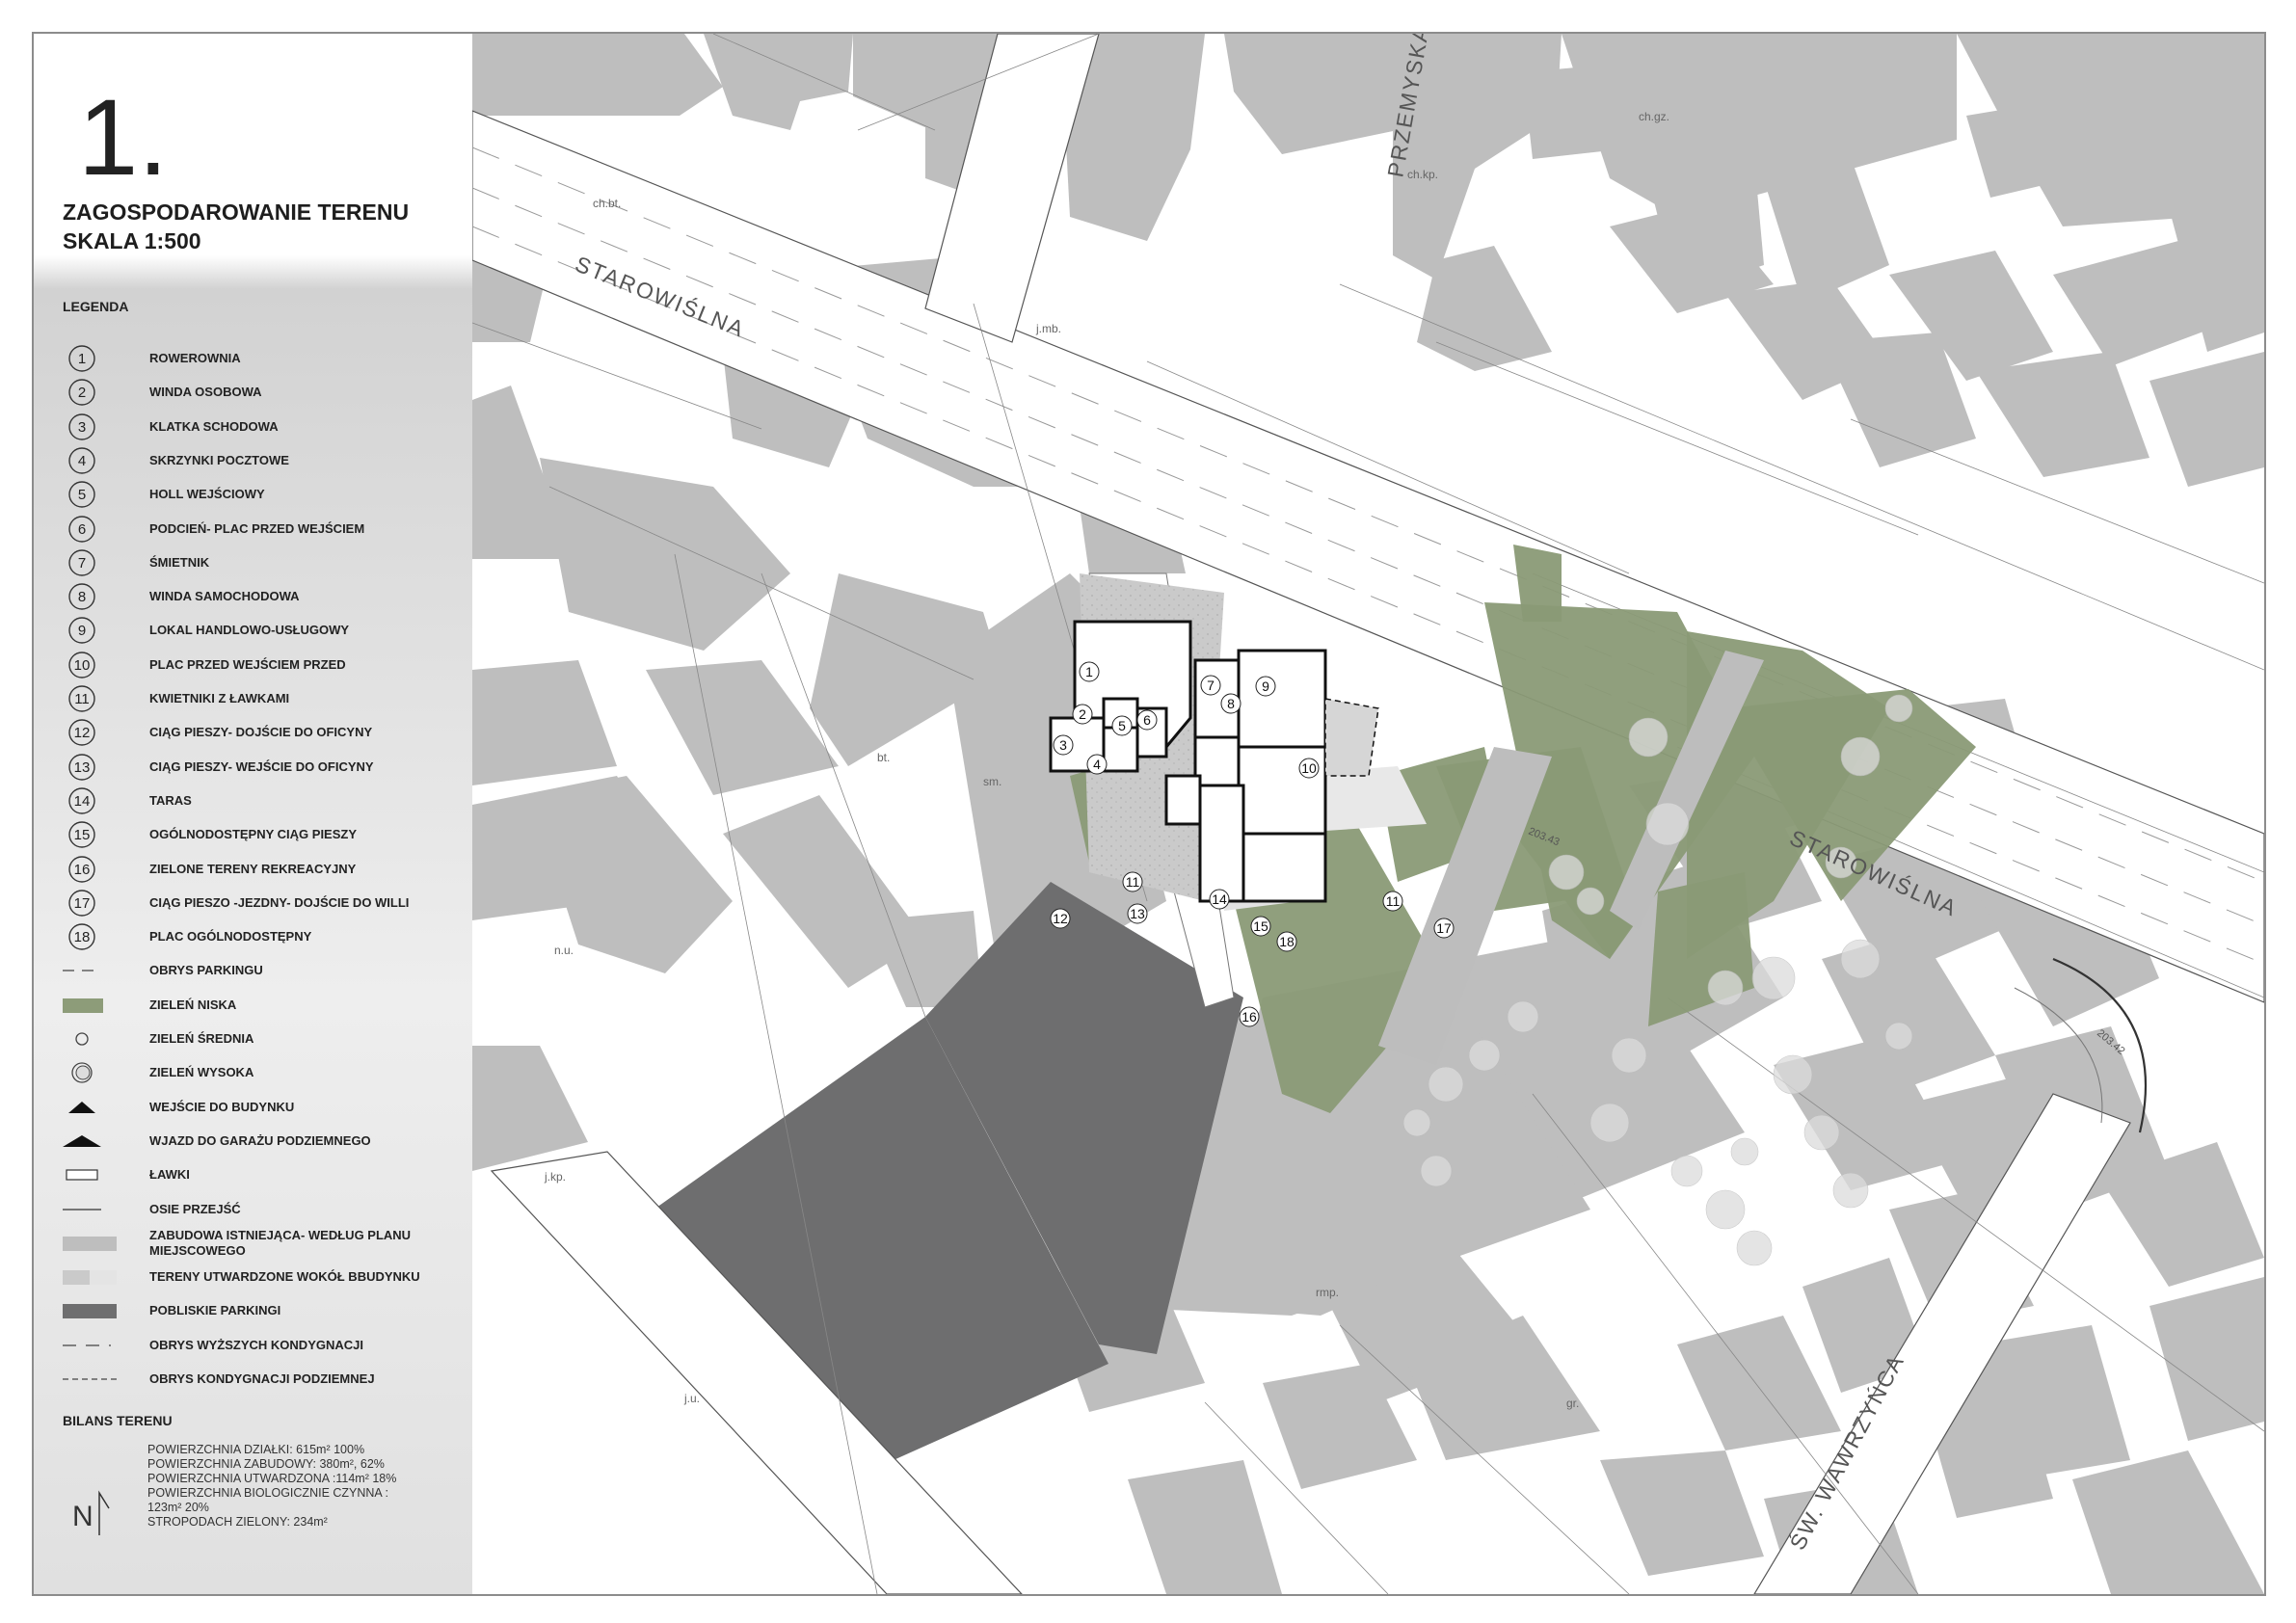  Describe the element at coordinates (253, 1072) in the screenshot. I see `legend-tall-greenery: ZIELEŃ WYSOKA` at that location.